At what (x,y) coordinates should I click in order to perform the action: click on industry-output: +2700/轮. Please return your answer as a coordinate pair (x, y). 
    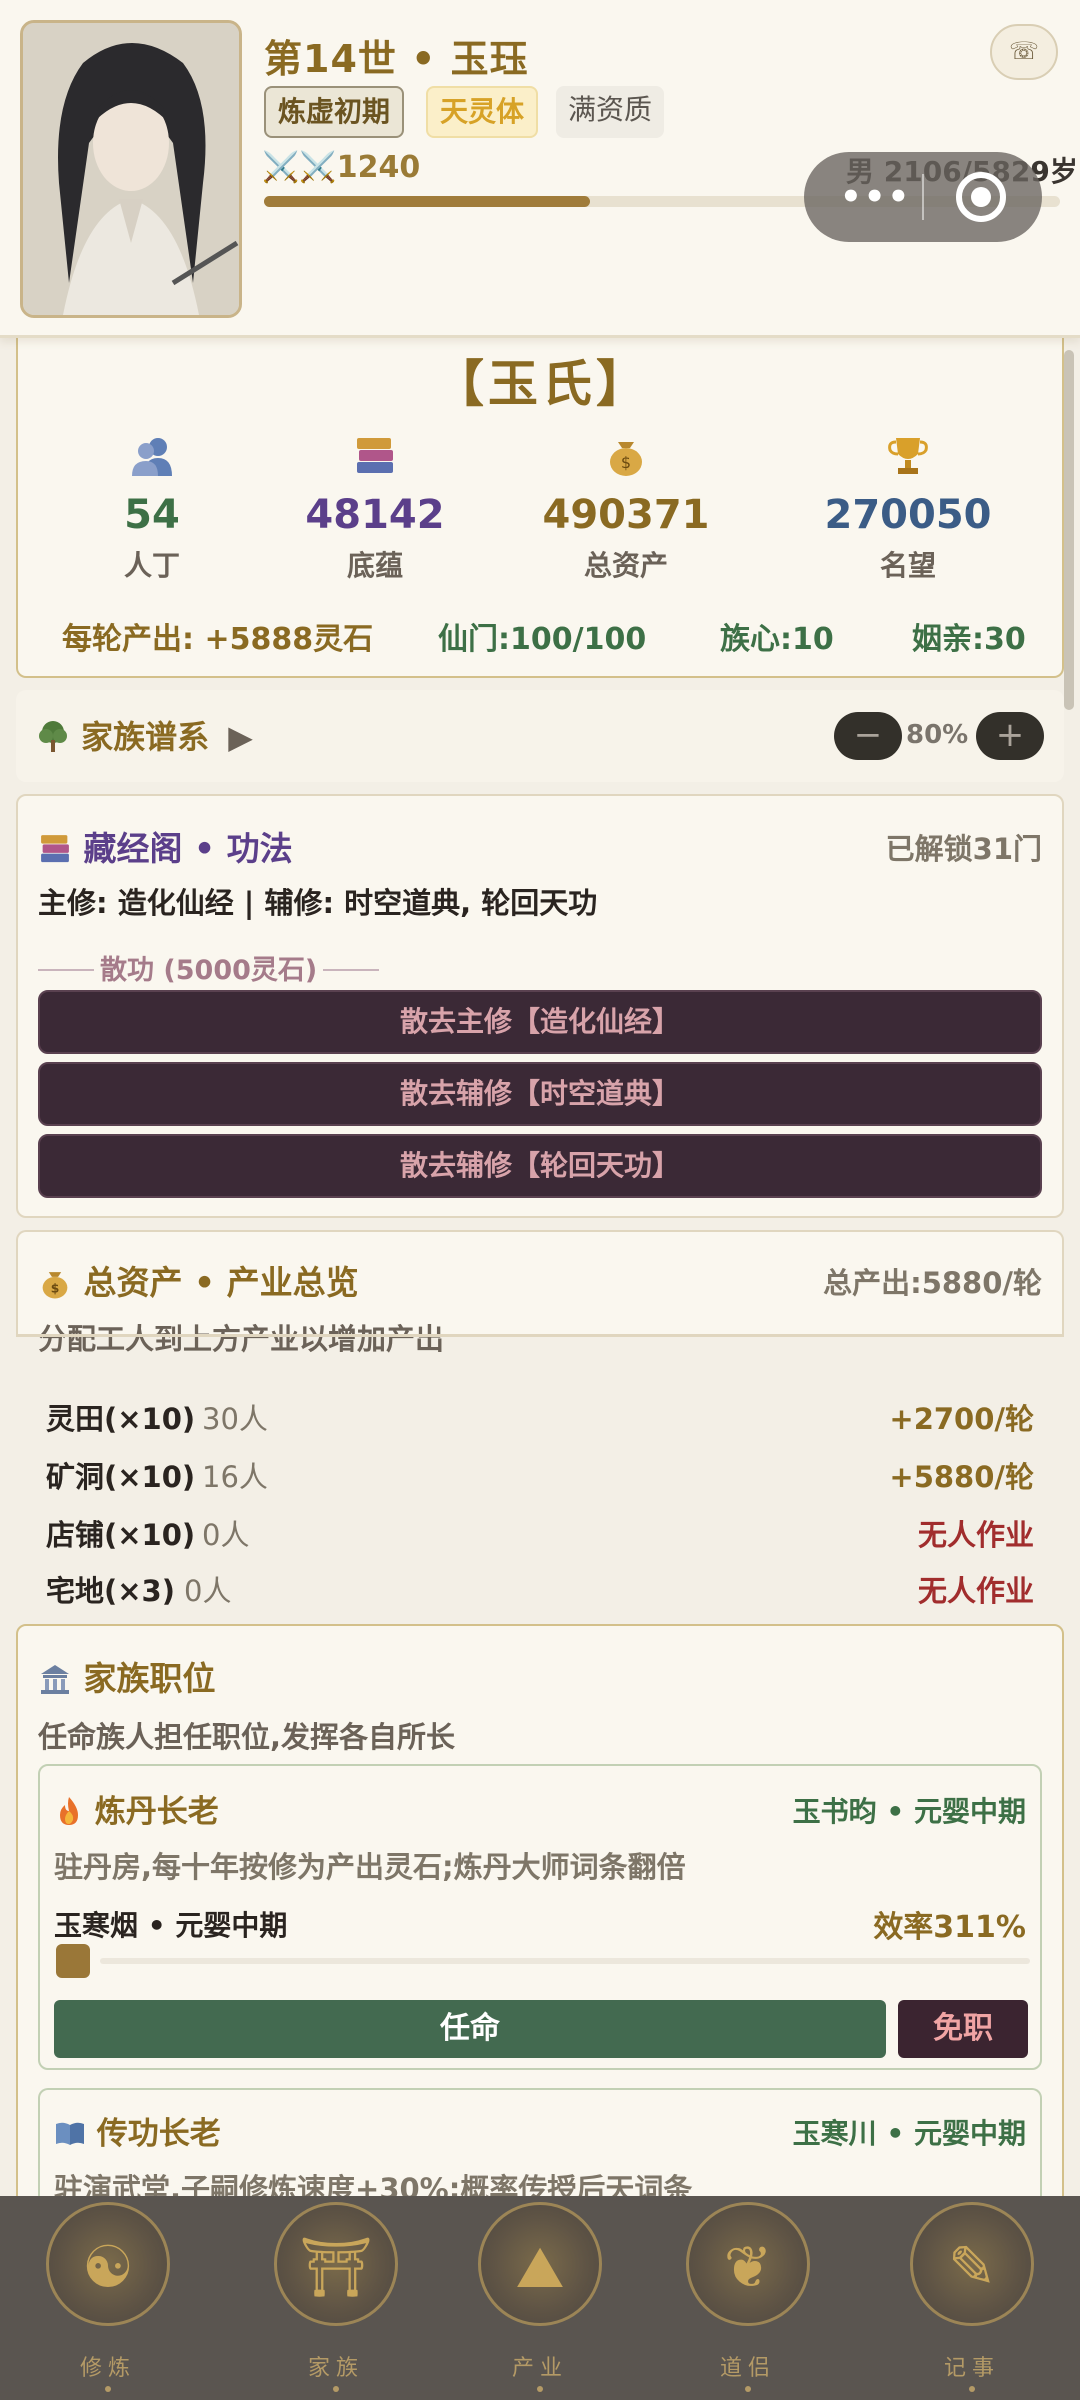
    Looking at the image, I should click on (961, 1419).